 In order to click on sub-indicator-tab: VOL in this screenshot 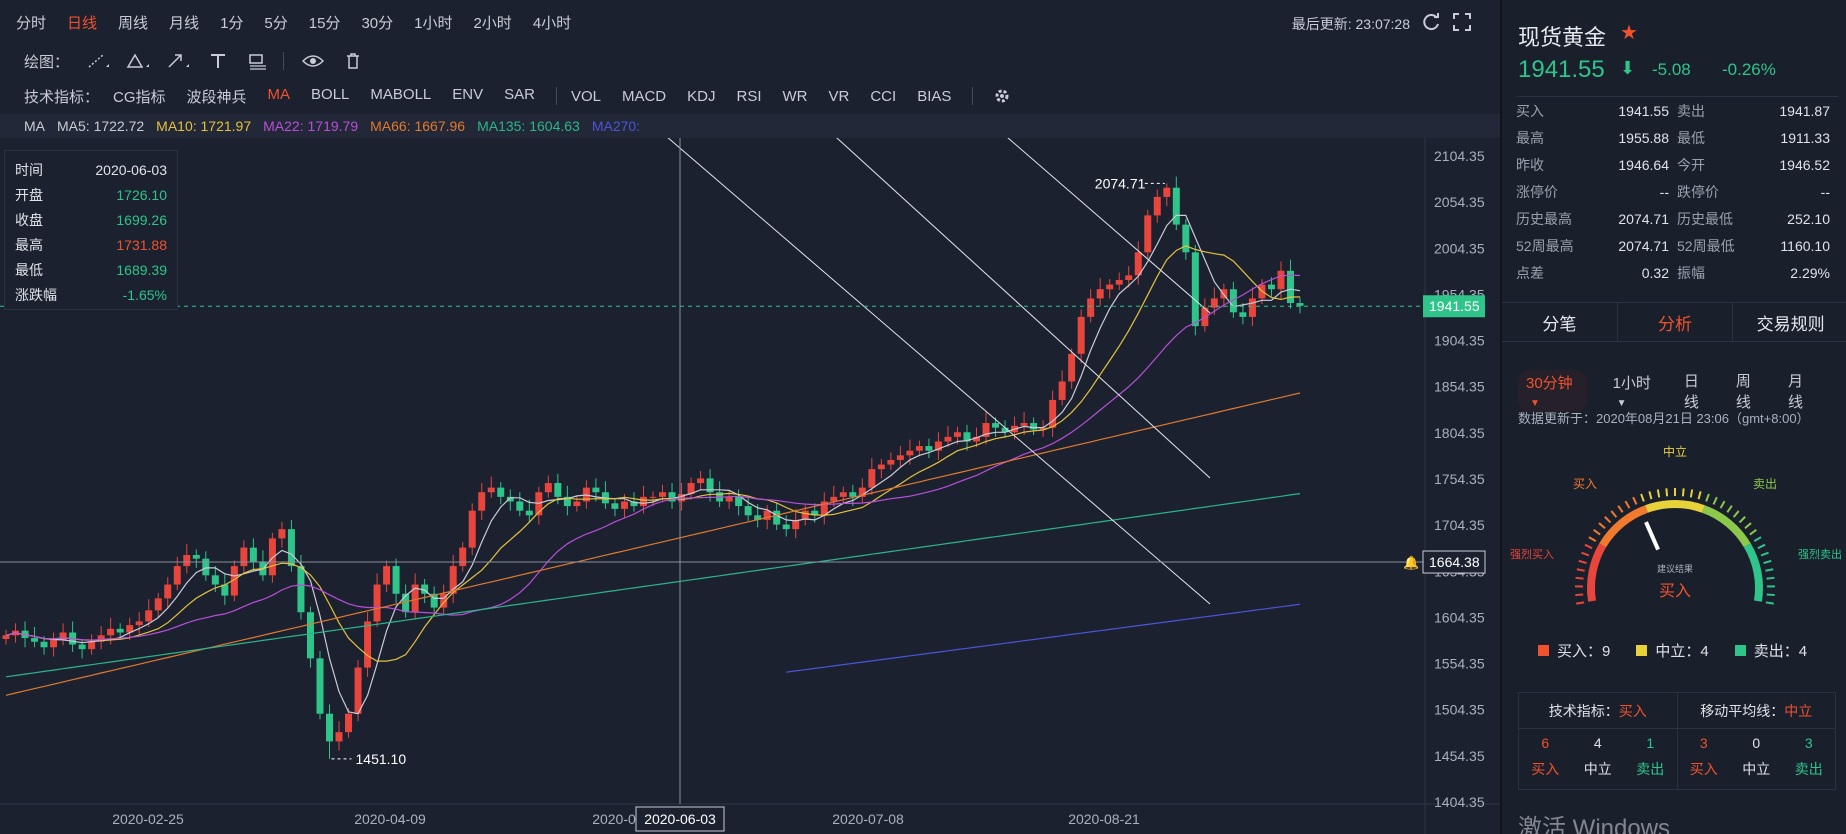, I will do `click(586, 96)`.